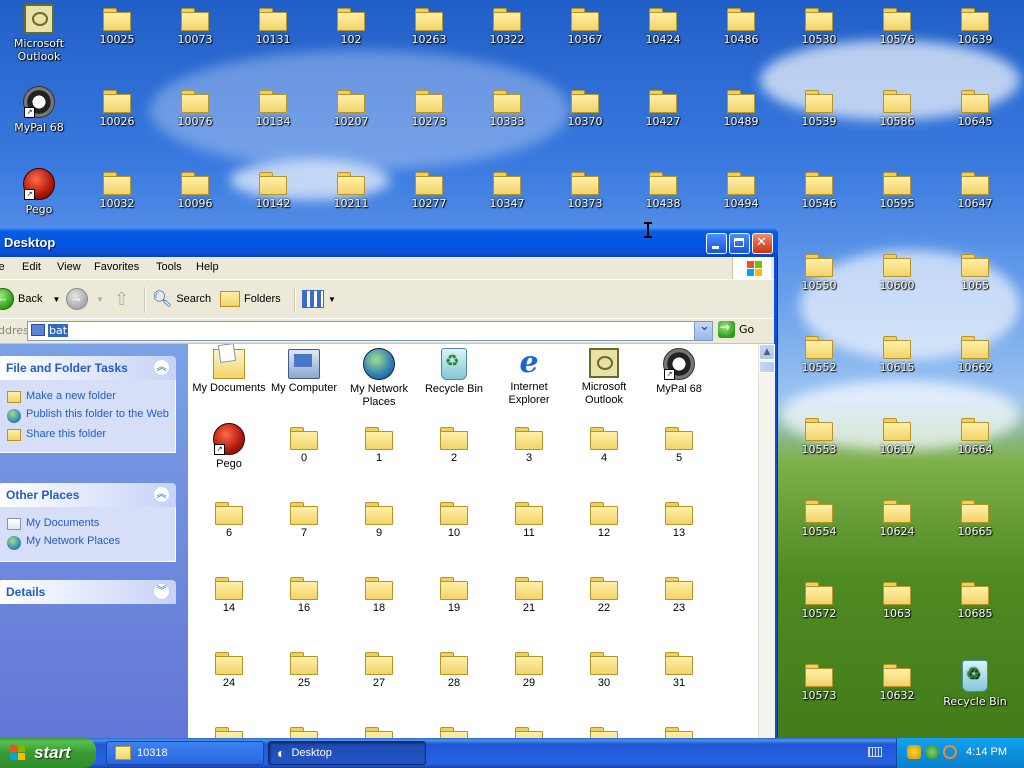  What do you see at coordinates (273, 106) in the screenshot?
I see `desktop-icon: 10134` at bounding box center [273, 106].